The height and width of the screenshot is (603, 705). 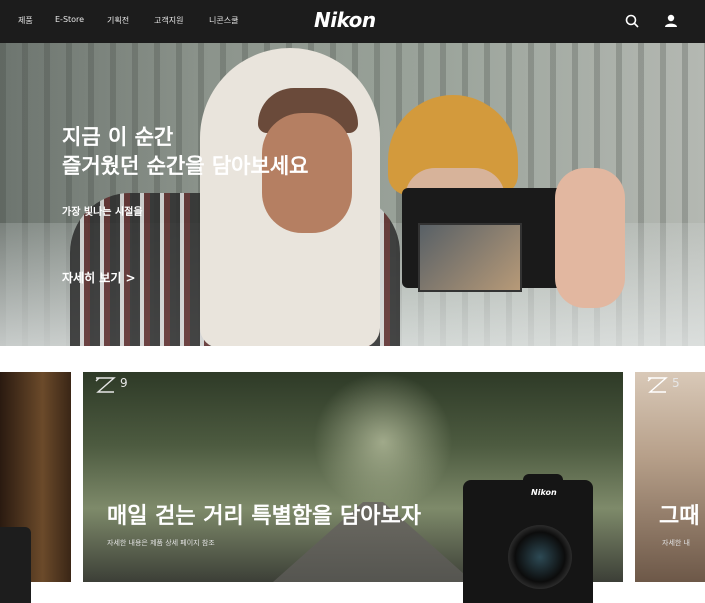 I want to click on hero-subtitle: 가장 빛나는 시절을, so click(x=102, y=212).